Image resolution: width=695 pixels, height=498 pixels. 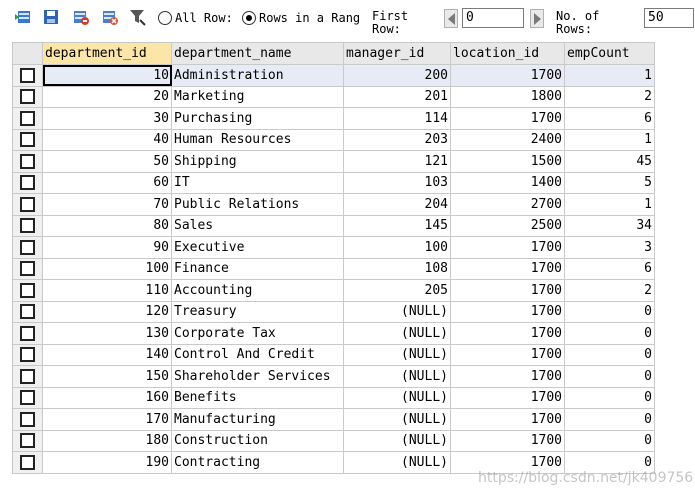 I want to click on department-id-cell: 120, so click(x=107, y=311).